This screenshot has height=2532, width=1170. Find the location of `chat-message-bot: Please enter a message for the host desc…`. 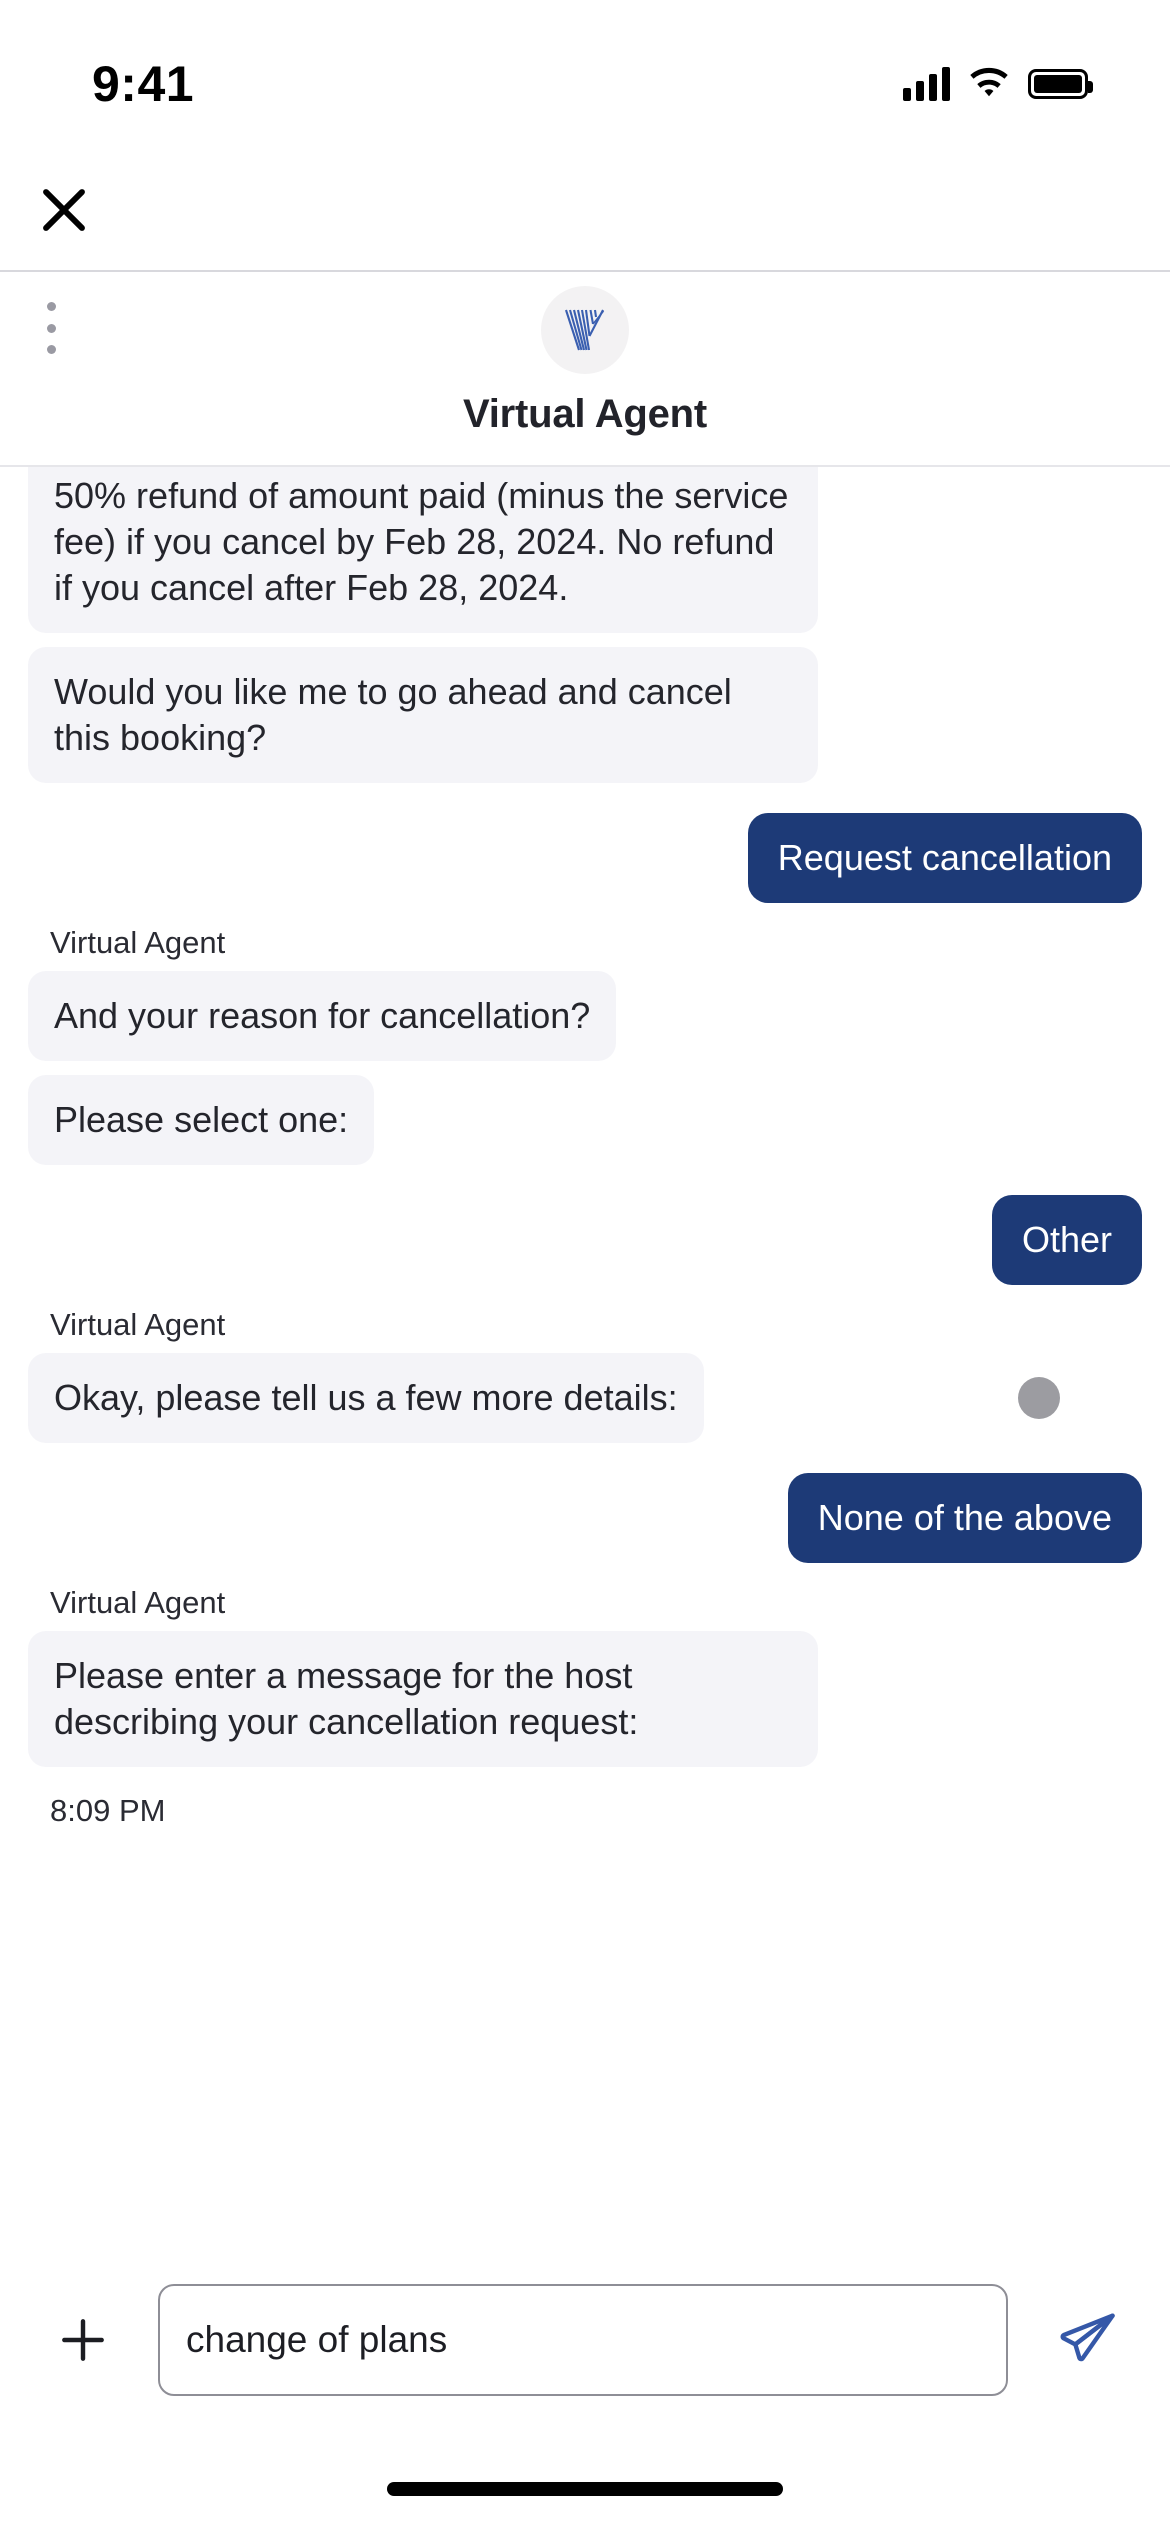

chat-message-bot: Please enter a message for the host desc… is located at coordinates (585, 1699).